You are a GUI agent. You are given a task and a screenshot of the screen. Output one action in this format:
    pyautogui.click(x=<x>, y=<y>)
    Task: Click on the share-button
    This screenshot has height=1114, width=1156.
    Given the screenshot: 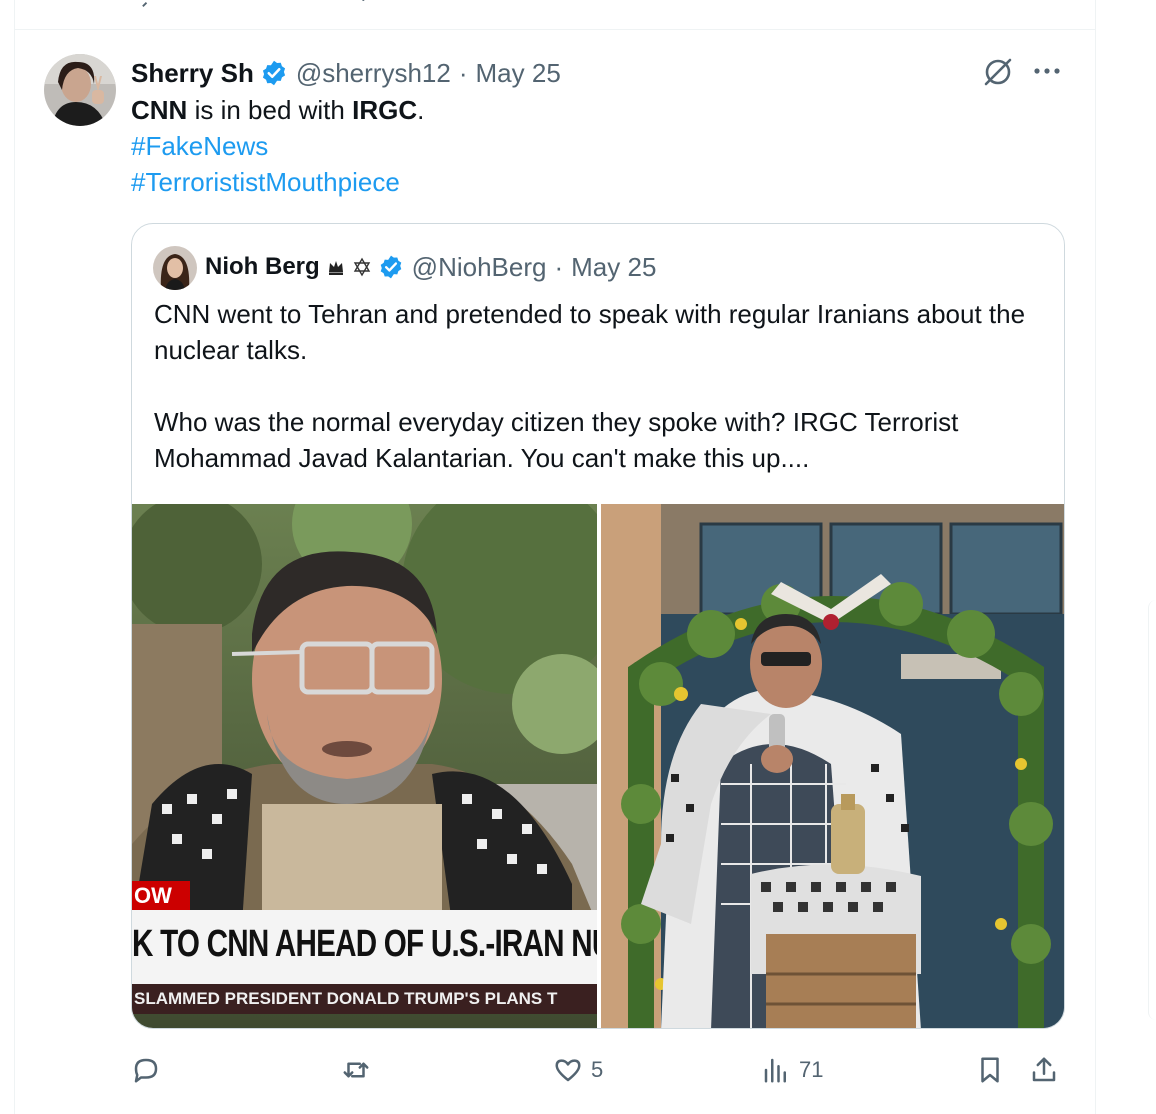 What is the action you would take?
    pyautogui.click(x=1044, y=1070)
    